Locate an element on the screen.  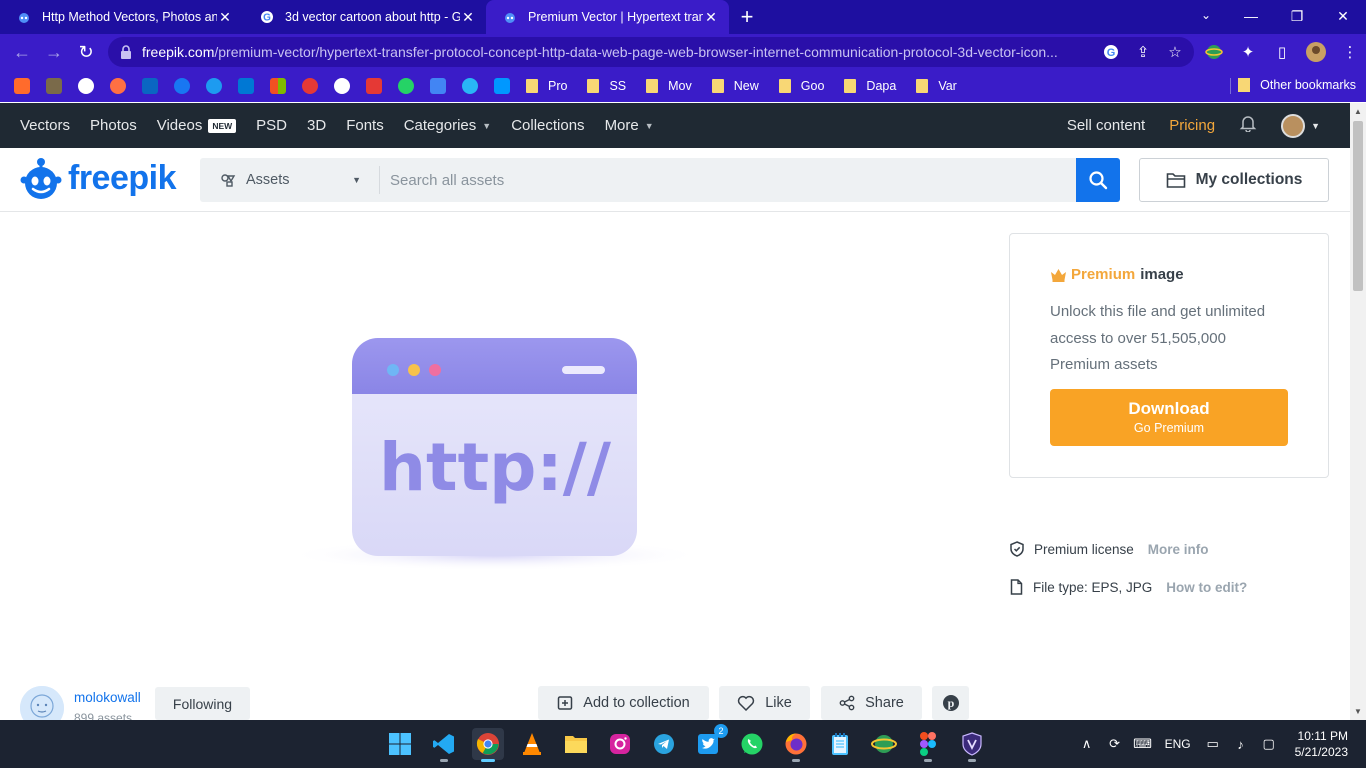
author-name: molokowall is located at coordinates (107, 697).